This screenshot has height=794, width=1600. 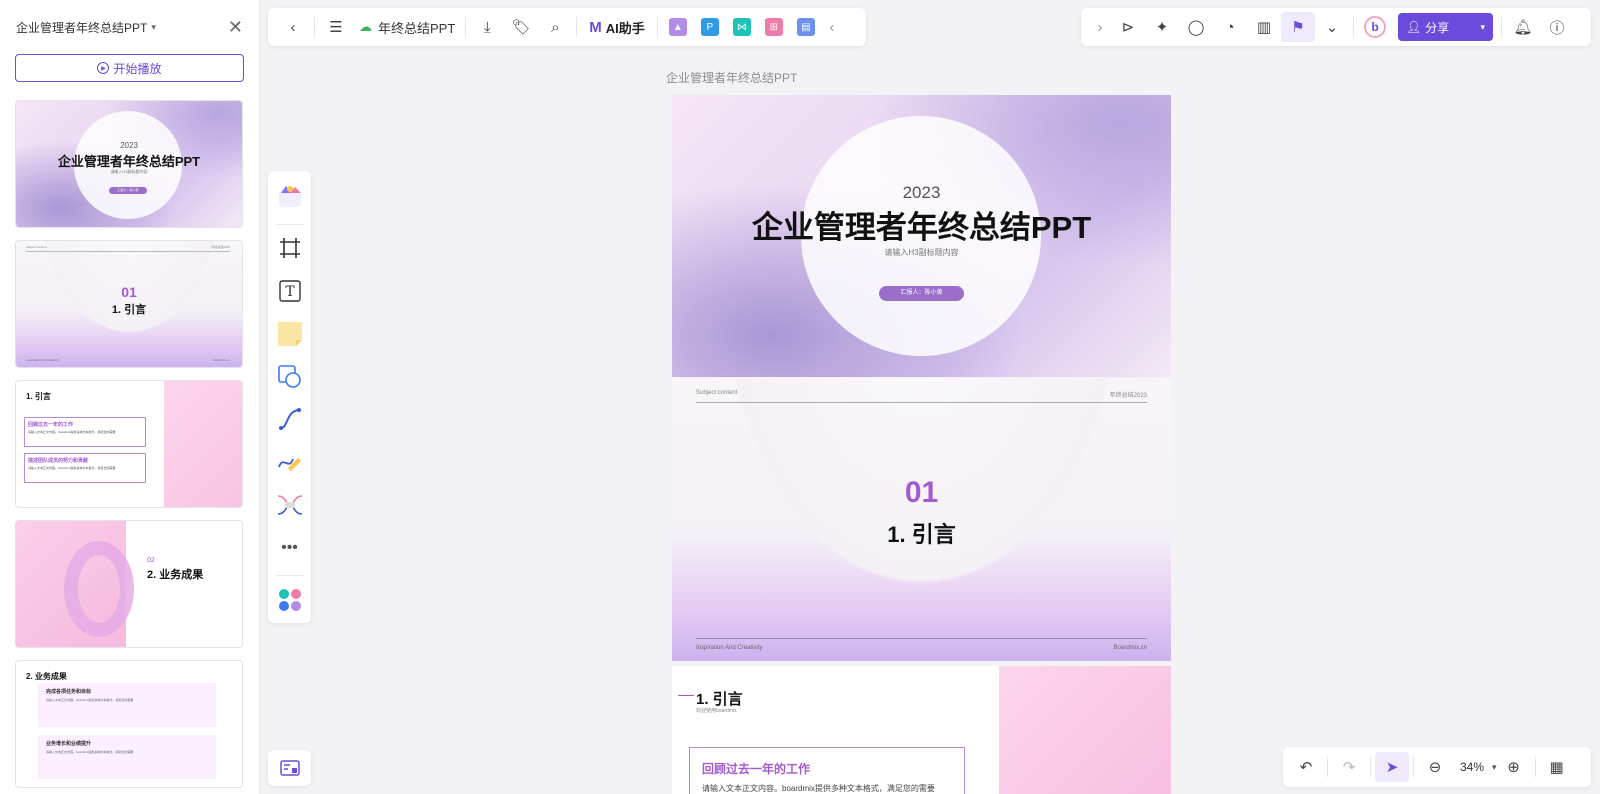 I want to click on box-title: 回顾过去一年的工作, so click(x=756, y=769).